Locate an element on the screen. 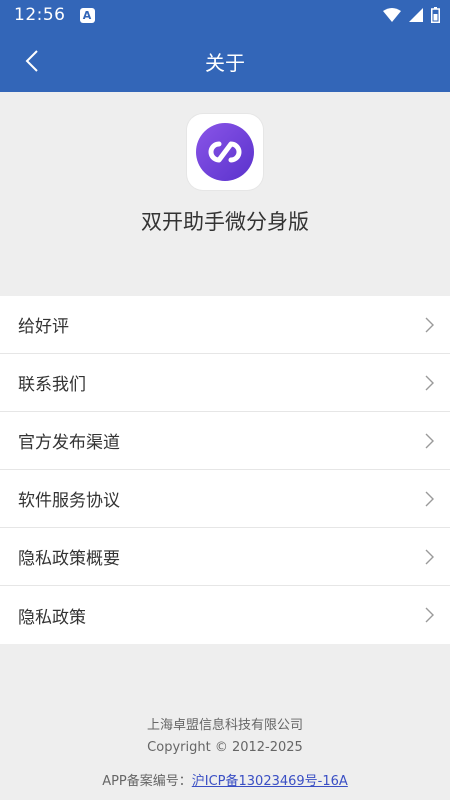 The height and width of the screenshot is (800, 450). app-logo is located at coordinates (225, 152).